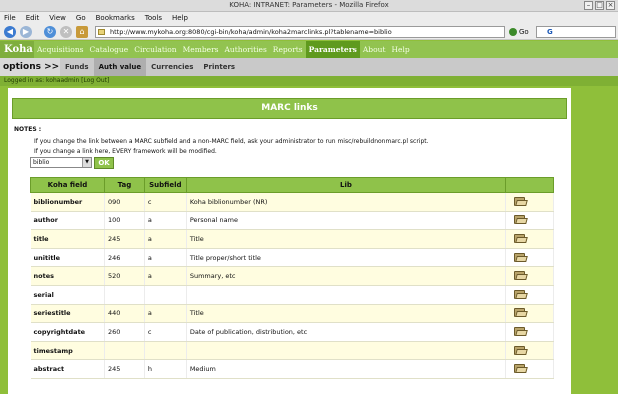 The image size is (618, 394). I want to click on back-icon: ◀, so click(10, 32).